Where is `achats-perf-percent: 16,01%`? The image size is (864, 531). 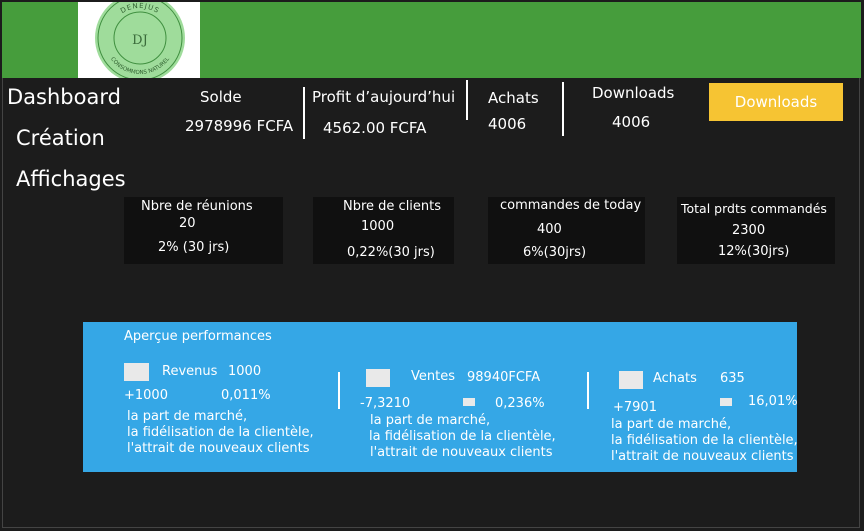 achats-perf-percent: 16,01% is located at coordinates (773, 401).